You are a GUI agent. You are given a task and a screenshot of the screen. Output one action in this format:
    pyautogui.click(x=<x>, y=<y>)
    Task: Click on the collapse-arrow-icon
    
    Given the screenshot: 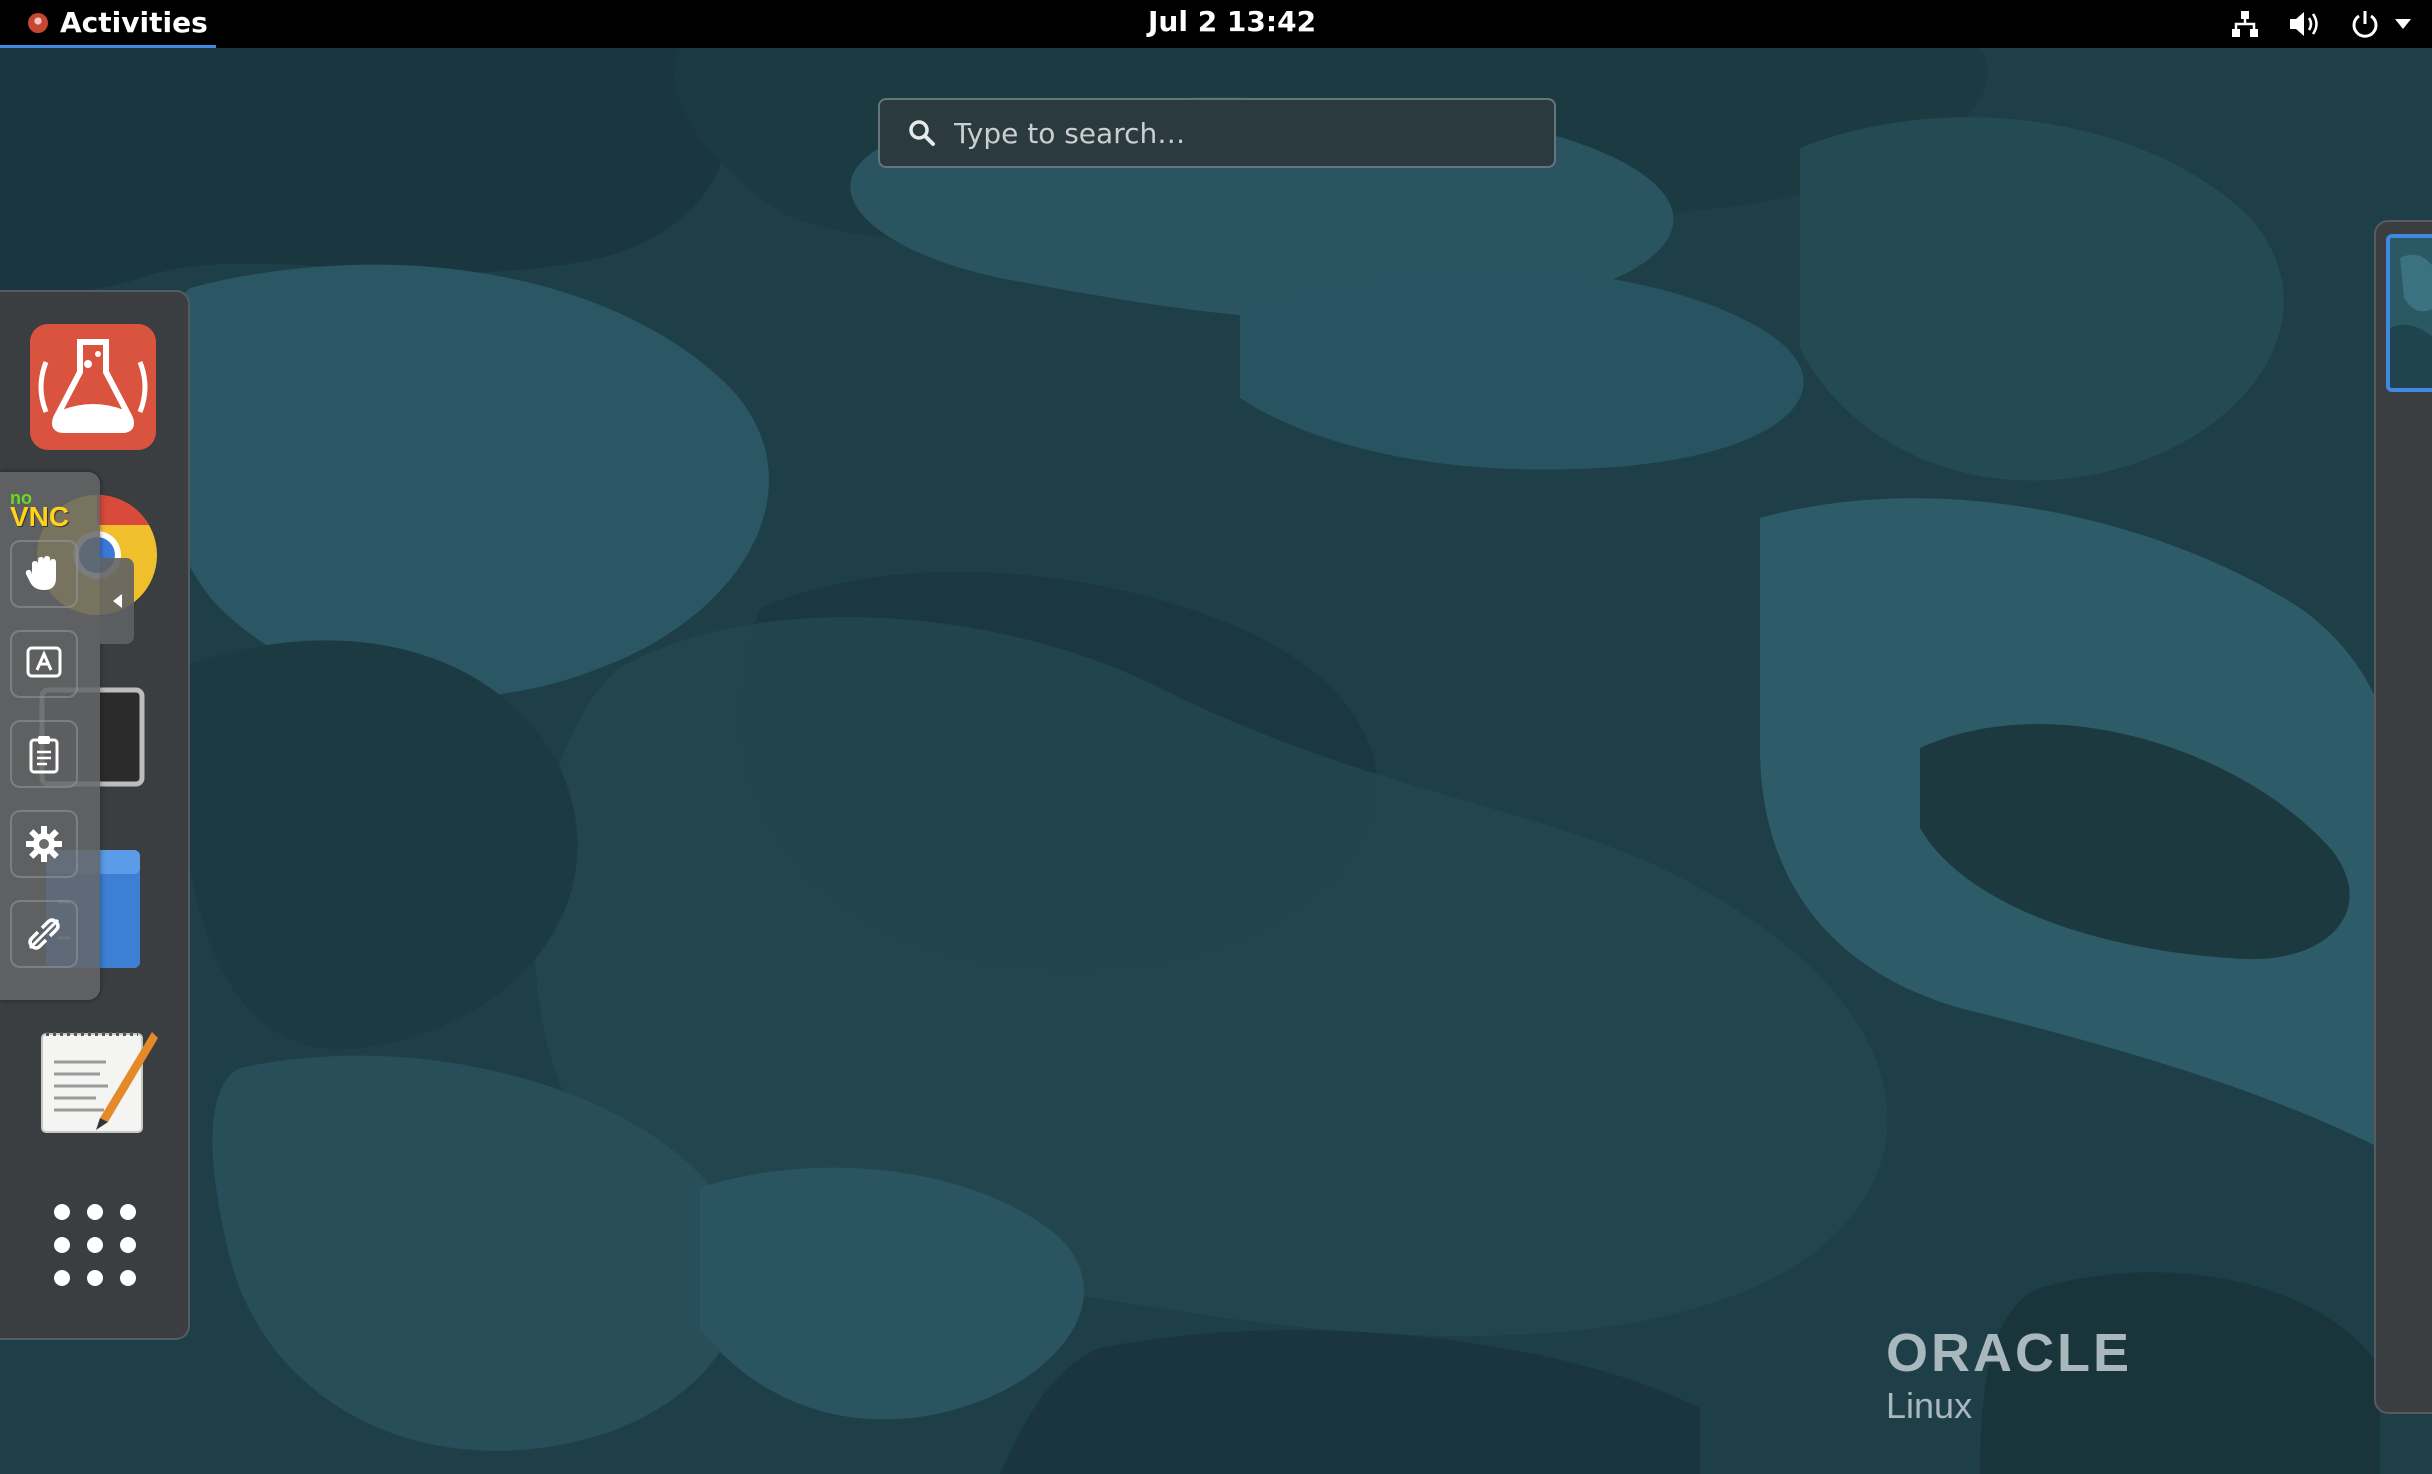 What is the action you would take?
    pyautogui.click(x=117, y=601)
    